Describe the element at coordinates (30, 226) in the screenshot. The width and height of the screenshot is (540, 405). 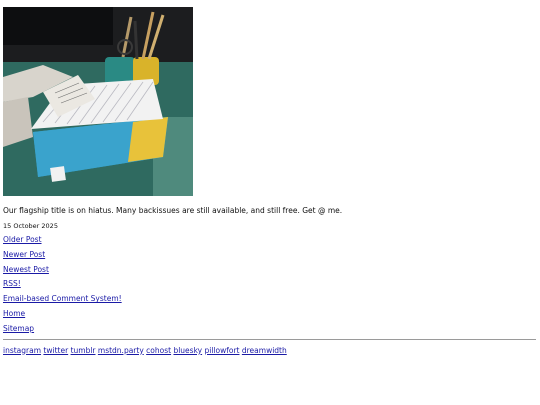
I see `post-date: 15 October 2025` at that location.